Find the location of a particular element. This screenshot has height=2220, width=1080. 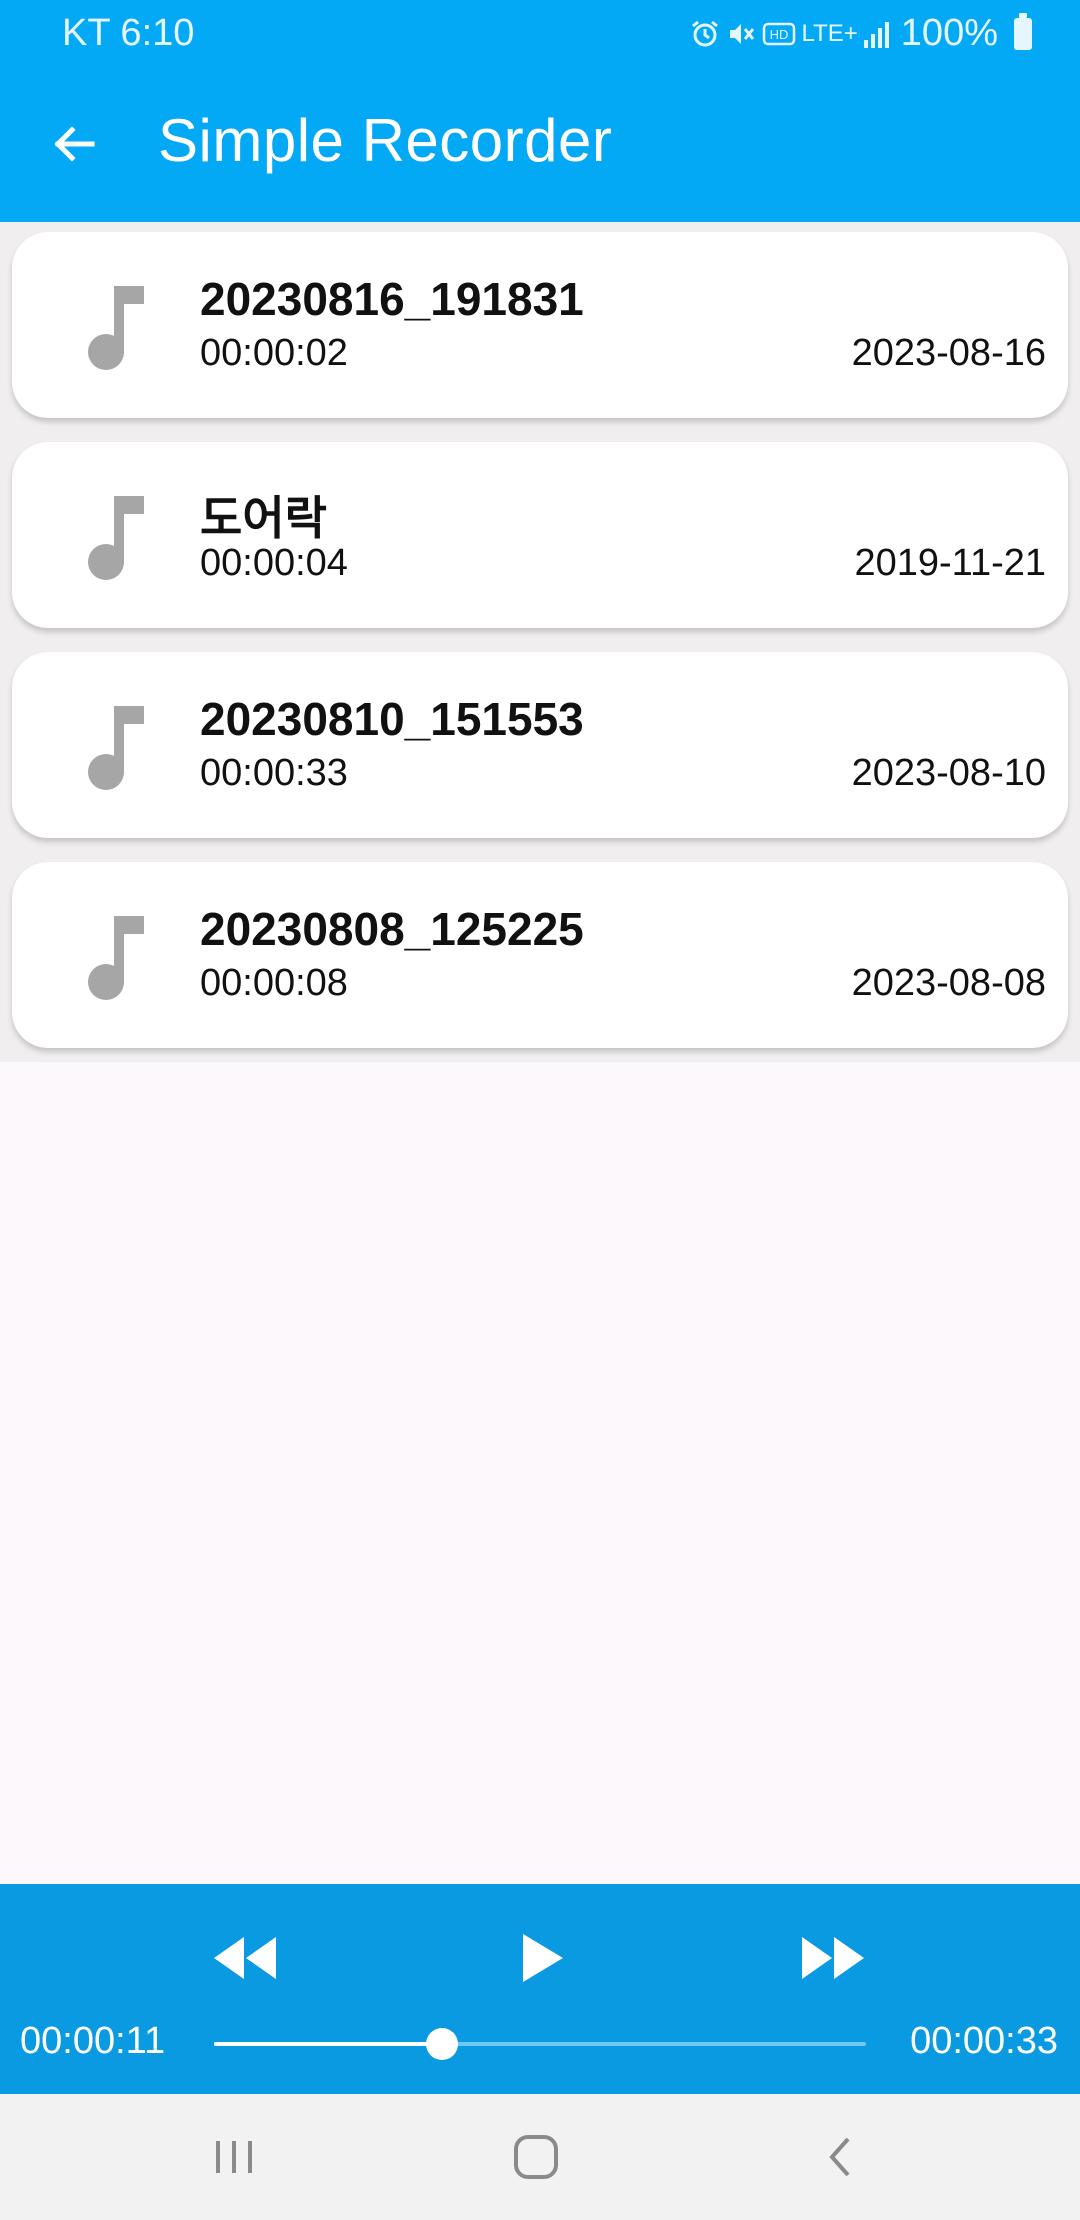

status-indicators: HD LTE+ 100% is located at coordinates (861, 33).